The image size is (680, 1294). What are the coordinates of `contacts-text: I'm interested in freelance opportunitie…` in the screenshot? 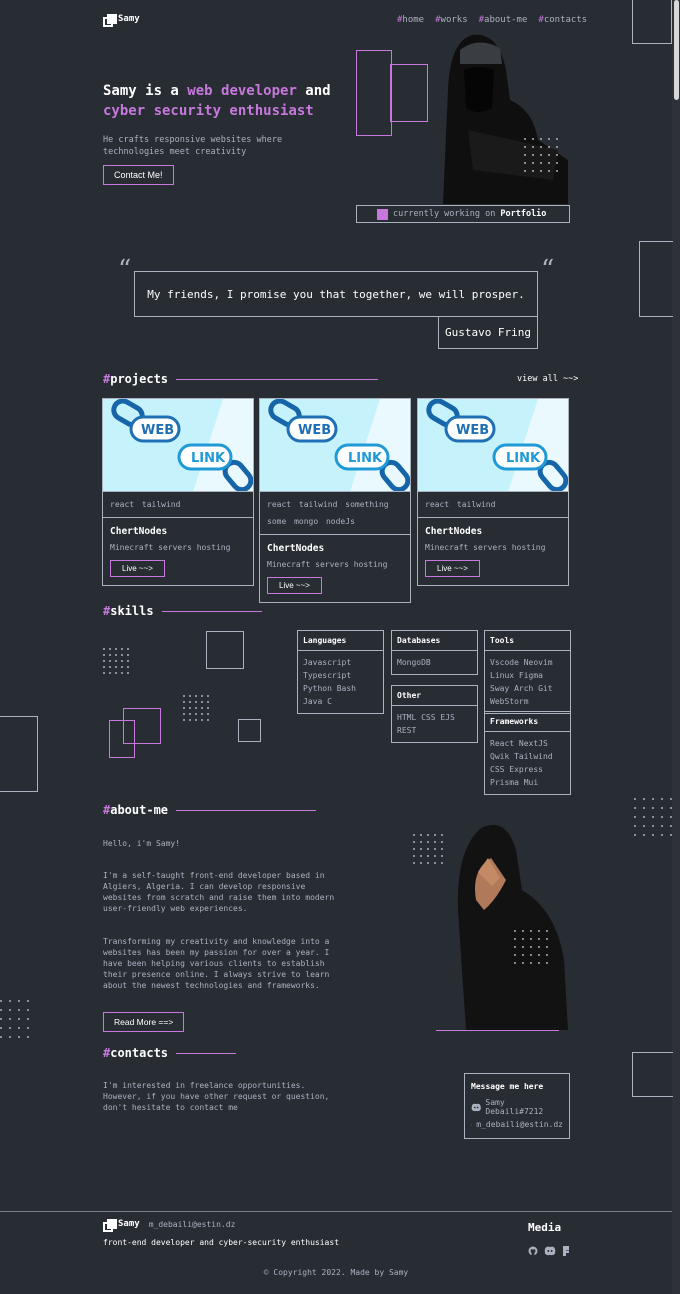 It's located at (216, 1096).